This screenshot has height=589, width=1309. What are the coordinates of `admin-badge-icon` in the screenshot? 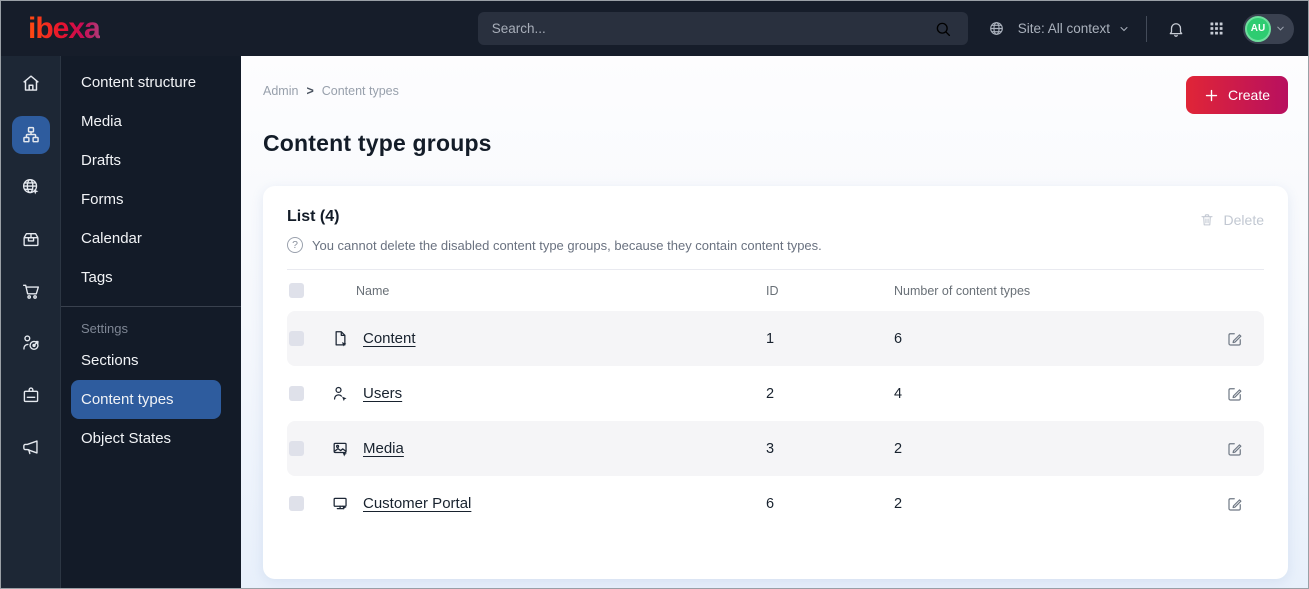 It's located at (31, 395).